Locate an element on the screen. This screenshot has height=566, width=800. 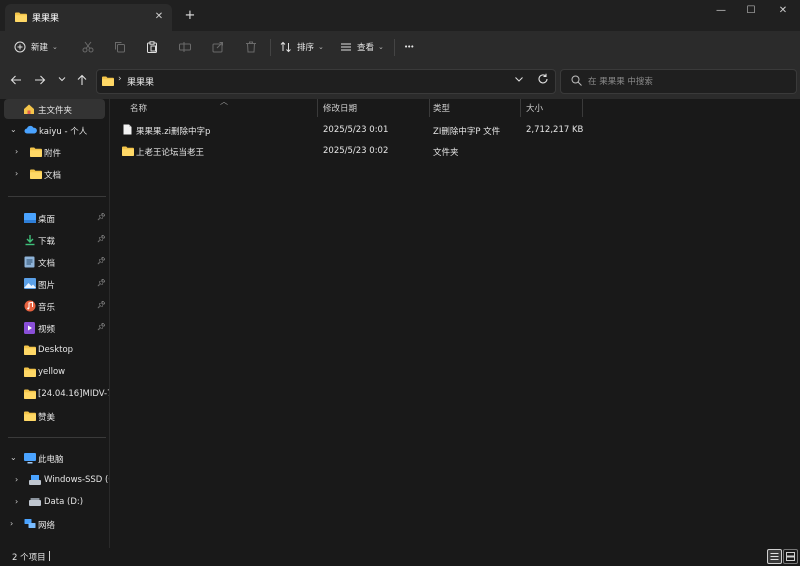
sidebar-item-drive-d: › Data (D:) is located at coordinates (54, 502).